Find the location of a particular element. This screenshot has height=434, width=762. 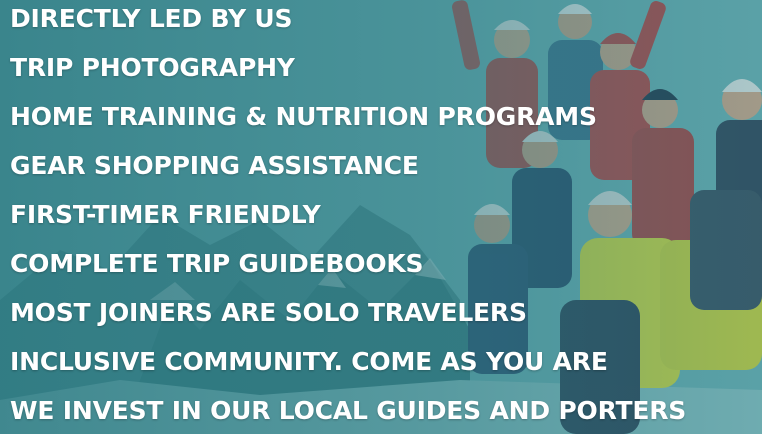

feature-item: DIRECTLY LED BY US is located at coordinates (151, 18).